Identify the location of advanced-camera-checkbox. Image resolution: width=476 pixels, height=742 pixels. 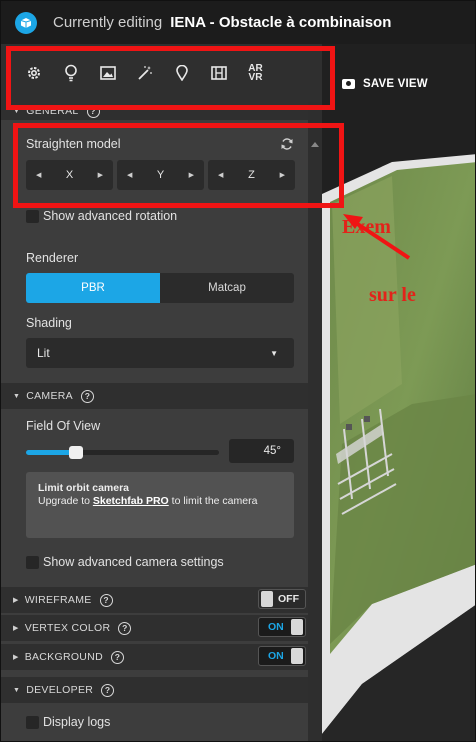
(32, 562).